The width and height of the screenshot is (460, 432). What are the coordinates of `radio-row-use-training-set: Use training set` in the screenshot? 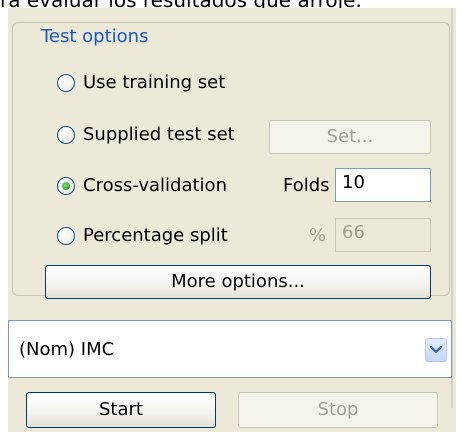 It's located at (141, 83).